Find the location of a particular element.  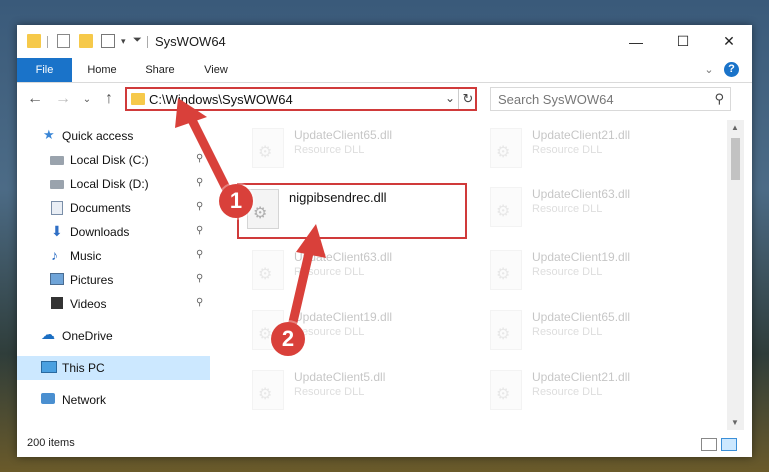

sidebar-item-downloads: ⬇ Downloads ⚲ is located at coordinates (113, 232).